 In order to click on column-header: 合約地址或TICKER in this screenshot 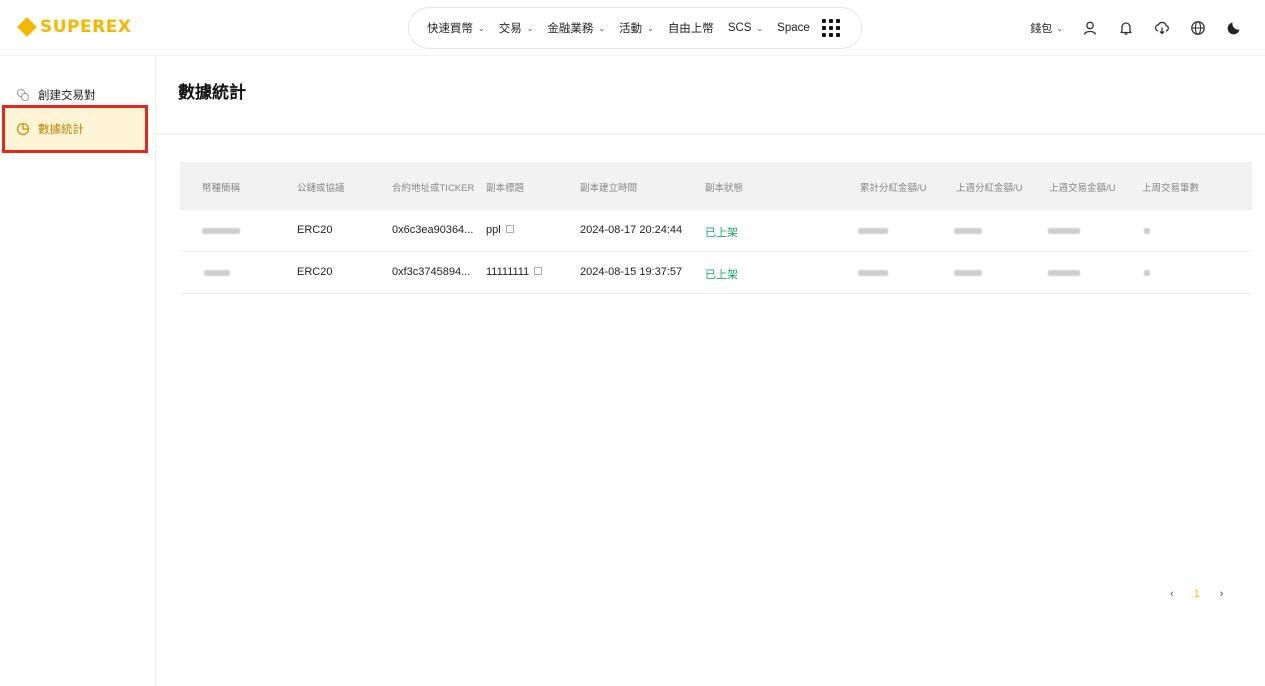, I will do `click(433, 188)`.